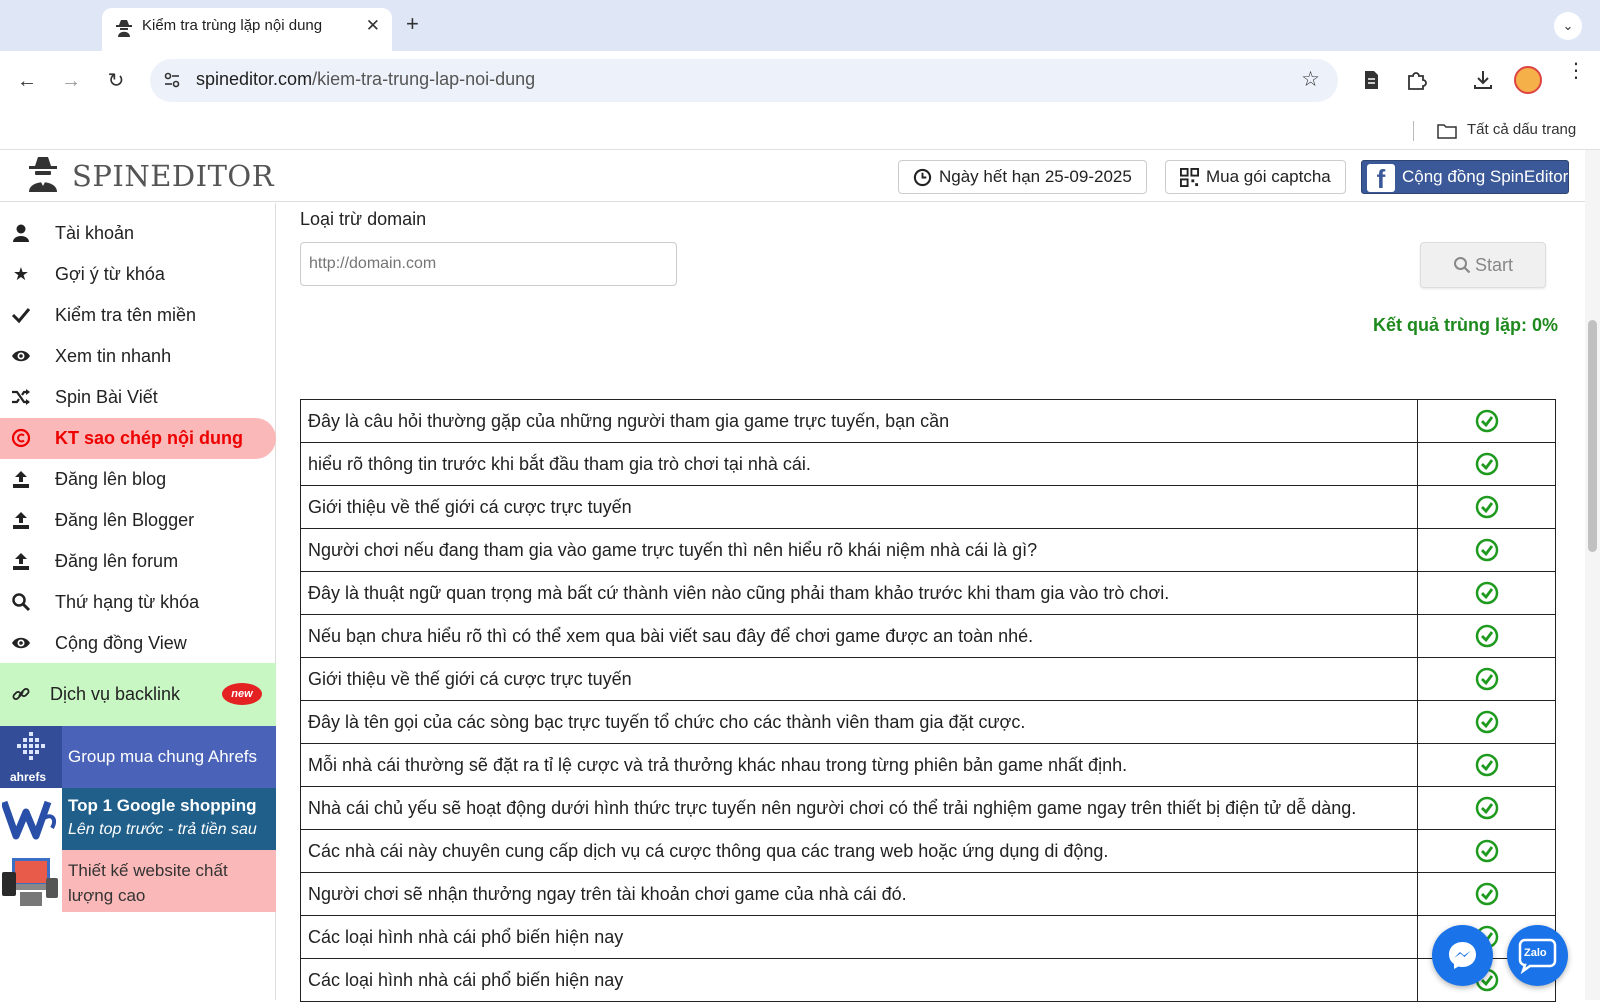 Image resolution: width=1600 pixels, height=1002 pixels. Describe the element at coordinates (254, 79) in the screenshot. I see `url-domain: spineditor.com` at that location.